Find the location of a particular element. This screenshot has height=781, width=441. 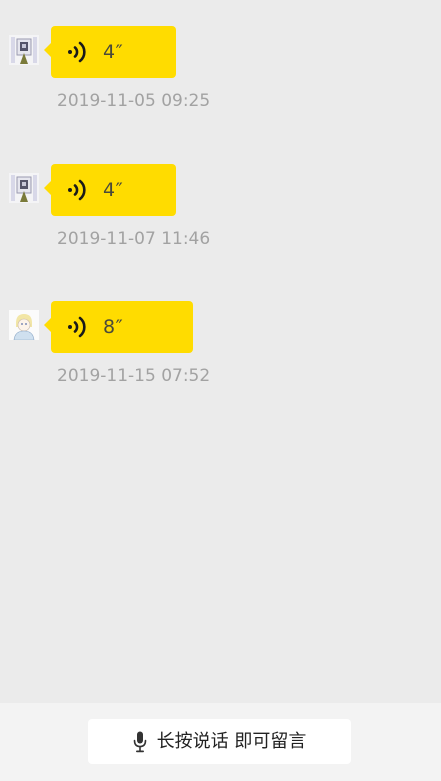

hold-to-talk-label: 长按说话 即可留言 is located at coordinates (231, 741).